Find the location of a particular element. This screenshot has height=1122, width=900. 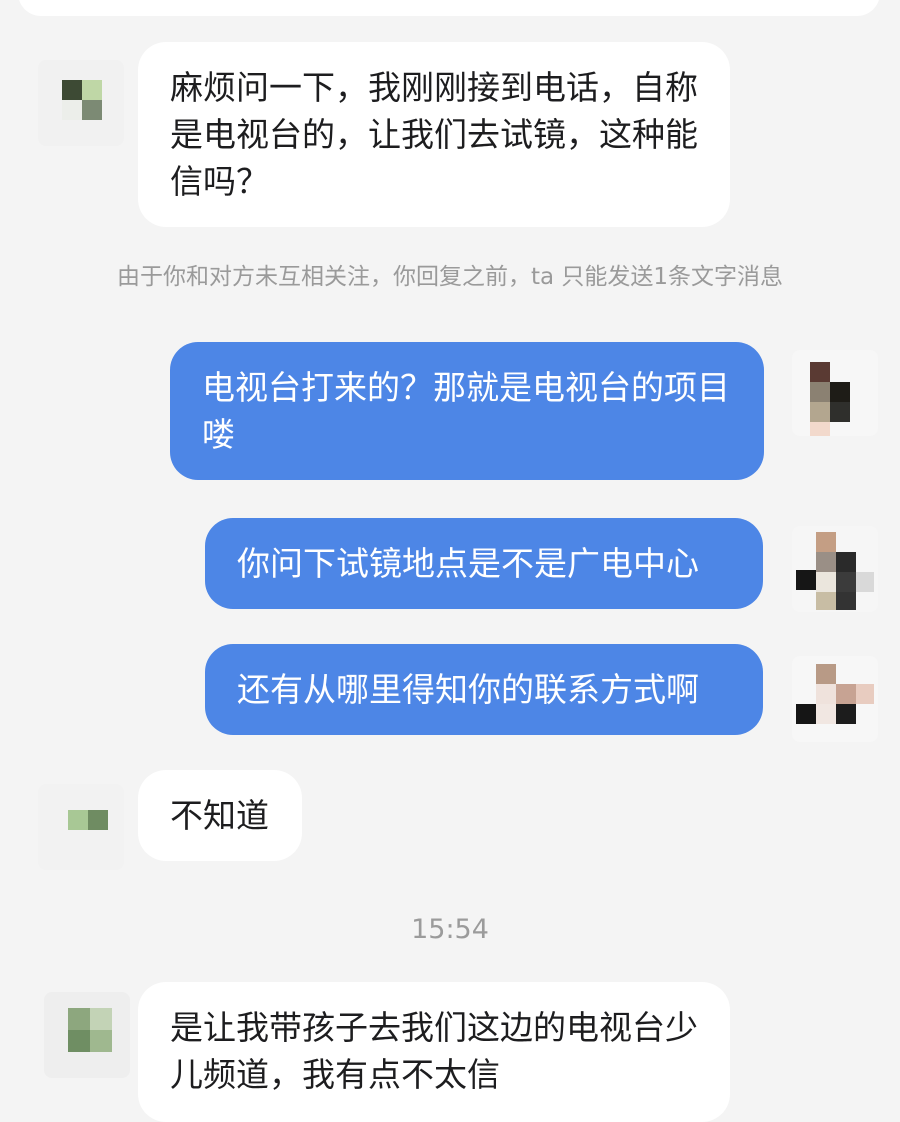

message-text: 还有从哪里得知你的联系方式啊 is located at coordinates (468, 689).